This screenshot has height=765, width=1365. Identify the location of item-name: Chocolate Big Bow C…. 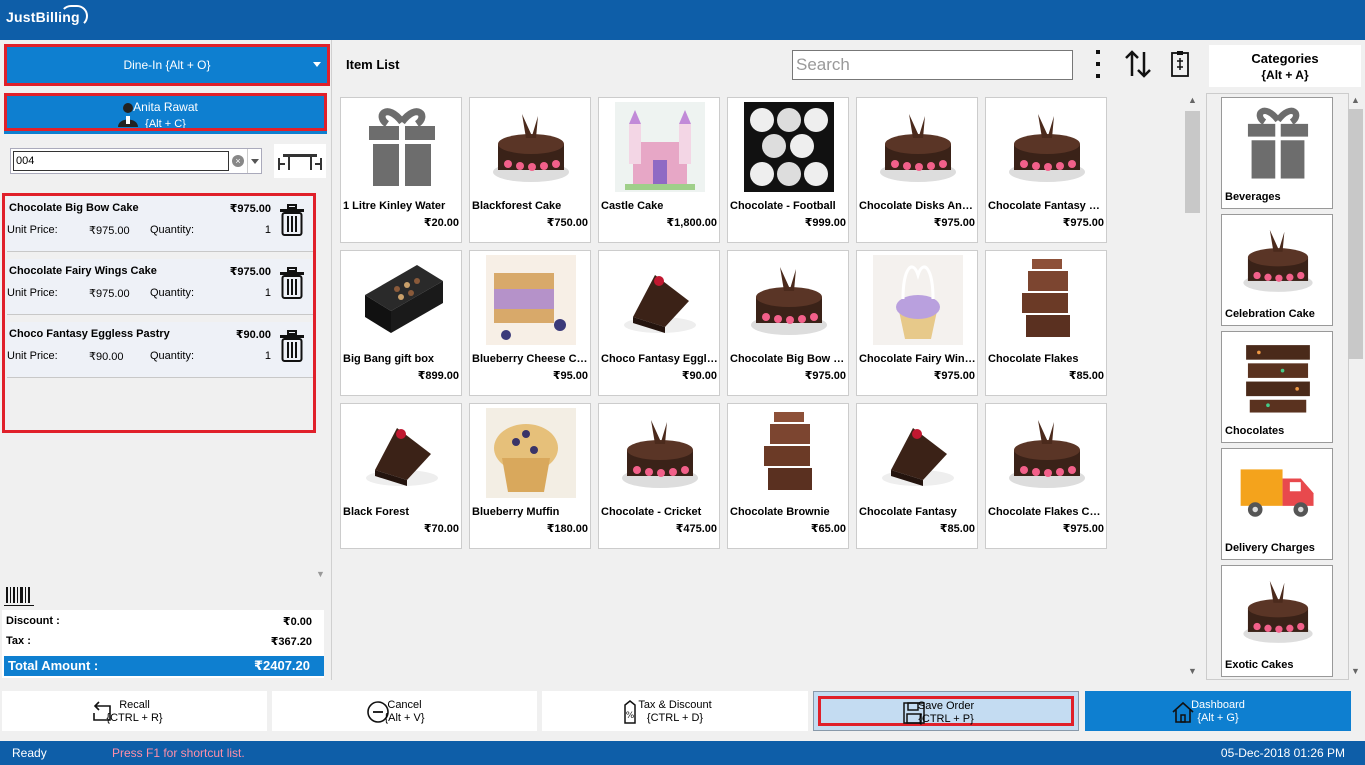
(788, 359).